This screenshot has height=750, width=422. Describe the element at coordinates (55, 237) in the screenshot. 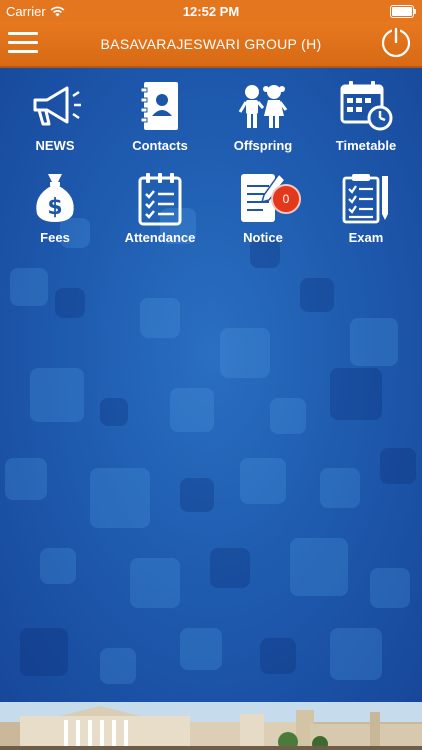

I see `tile-label: Fees` at that location.